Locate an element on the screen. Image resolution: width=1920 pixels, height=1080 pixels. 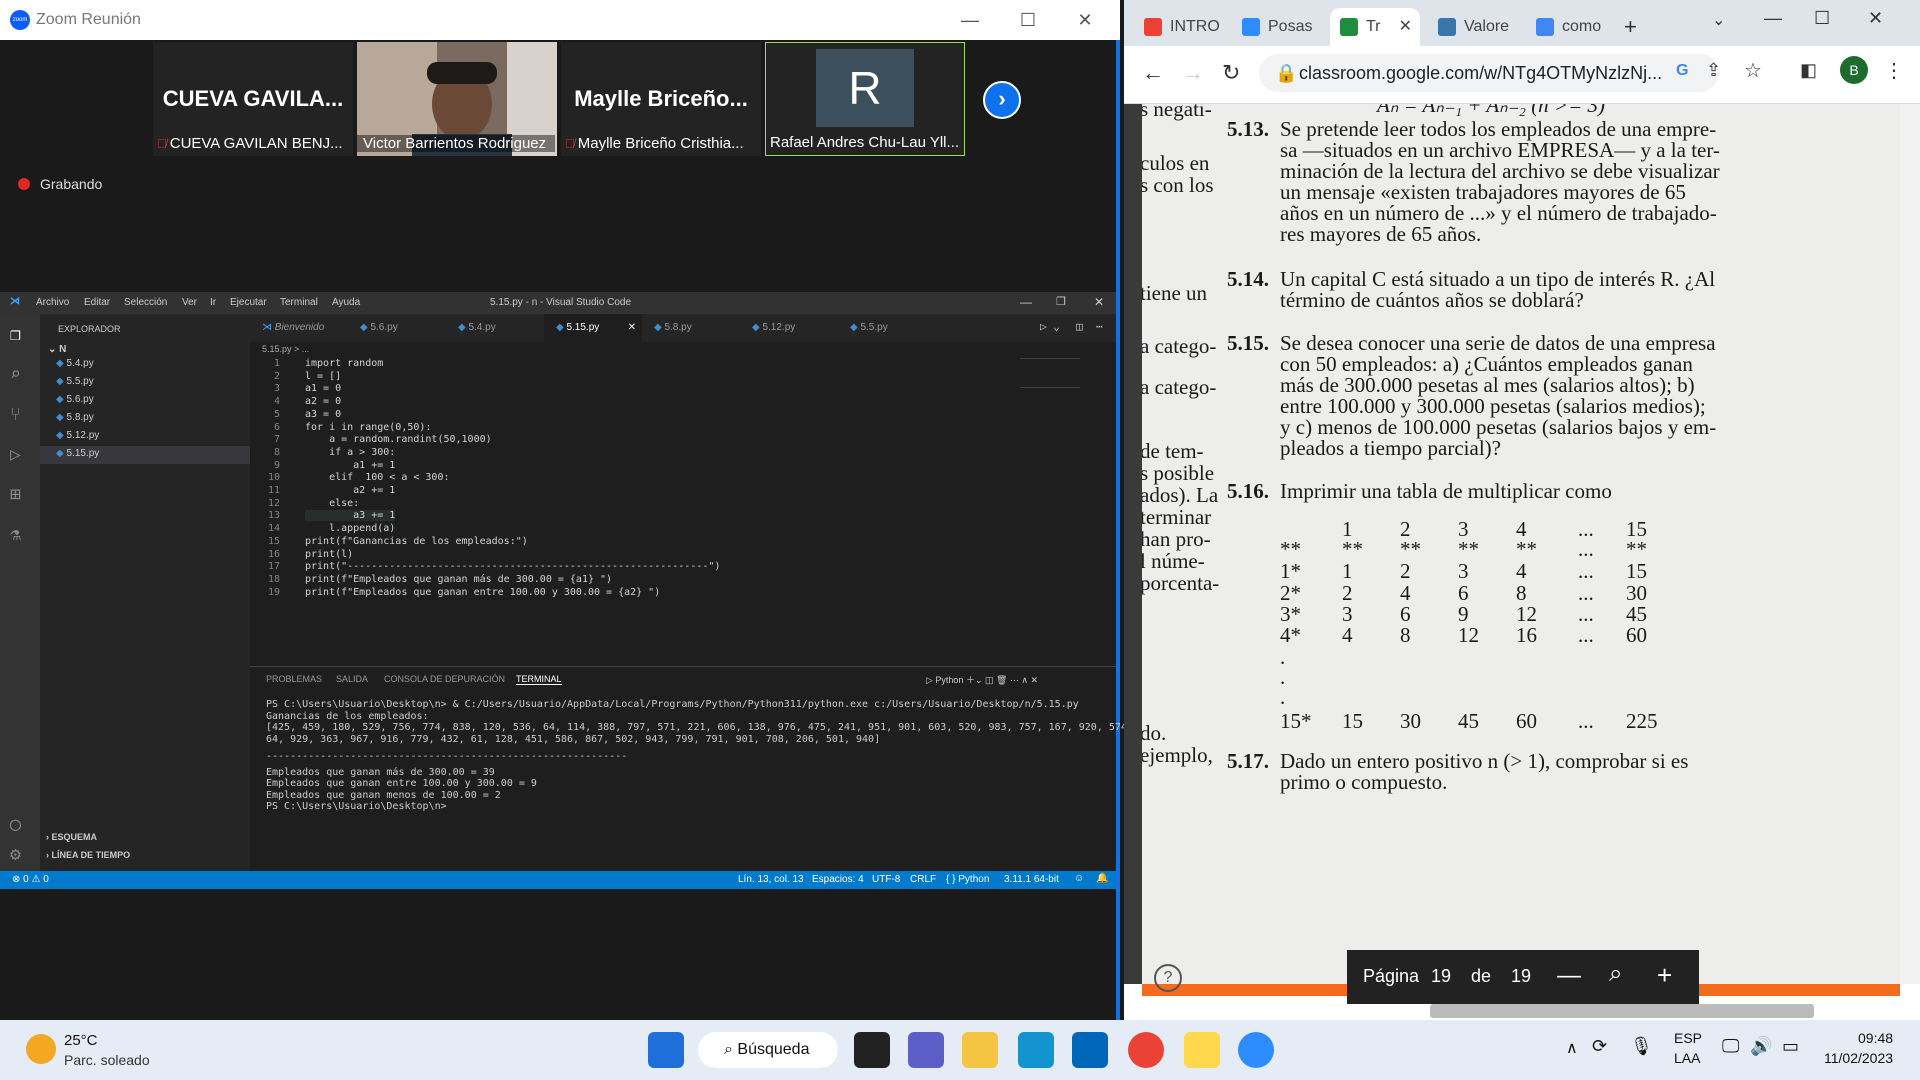
new-tab-icon: + is located at coordinates (1630, 27).